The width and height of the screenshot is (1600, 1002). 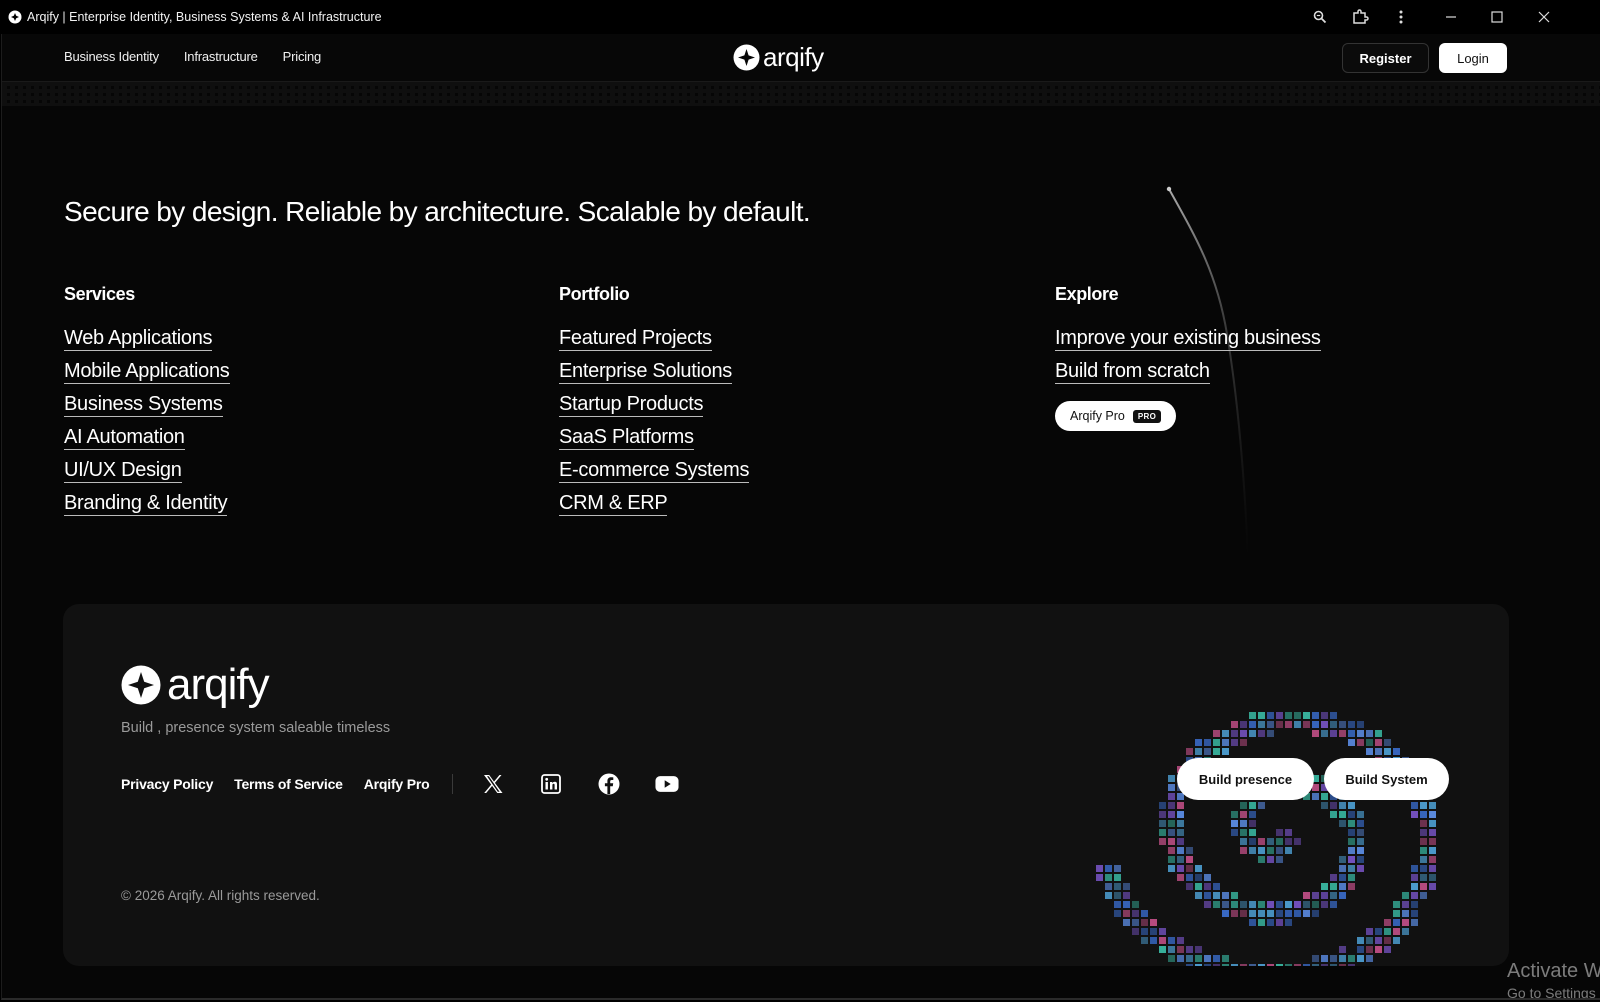 What do you see at coordinates (1544, 17) in the screenshot?
I see `close-icon` at bounding box center [1544, 17].